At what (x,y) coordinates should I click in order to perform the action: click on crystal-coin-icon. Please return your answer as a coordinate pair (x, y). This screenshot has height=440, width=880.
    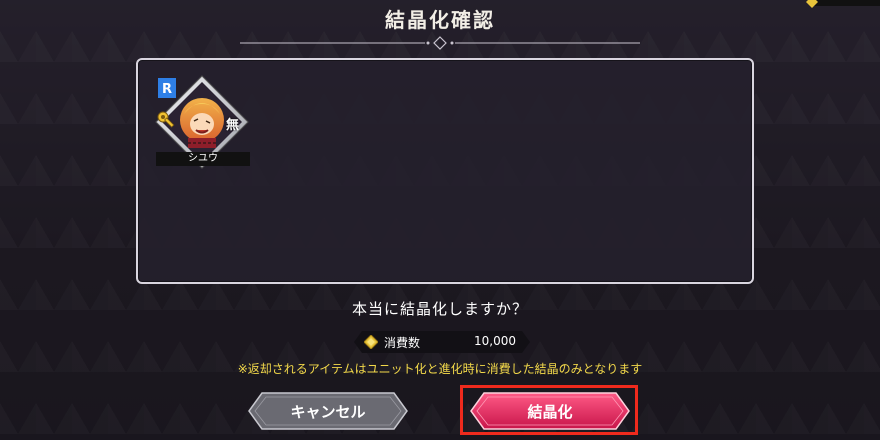
    Looking at the image, I should click on (371, 342).